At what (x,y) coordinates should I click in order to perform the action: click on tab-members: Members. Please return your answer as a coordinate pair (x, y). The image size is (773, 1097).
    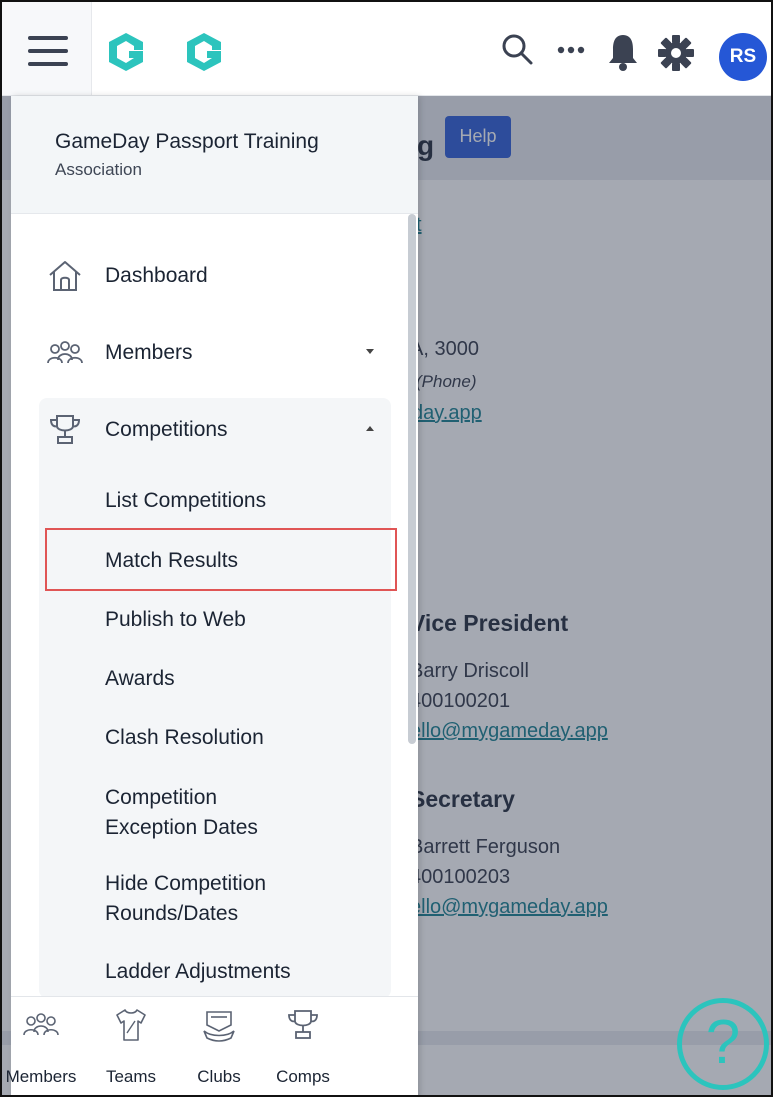
    Looking at the image, I should click on (41, 1046).